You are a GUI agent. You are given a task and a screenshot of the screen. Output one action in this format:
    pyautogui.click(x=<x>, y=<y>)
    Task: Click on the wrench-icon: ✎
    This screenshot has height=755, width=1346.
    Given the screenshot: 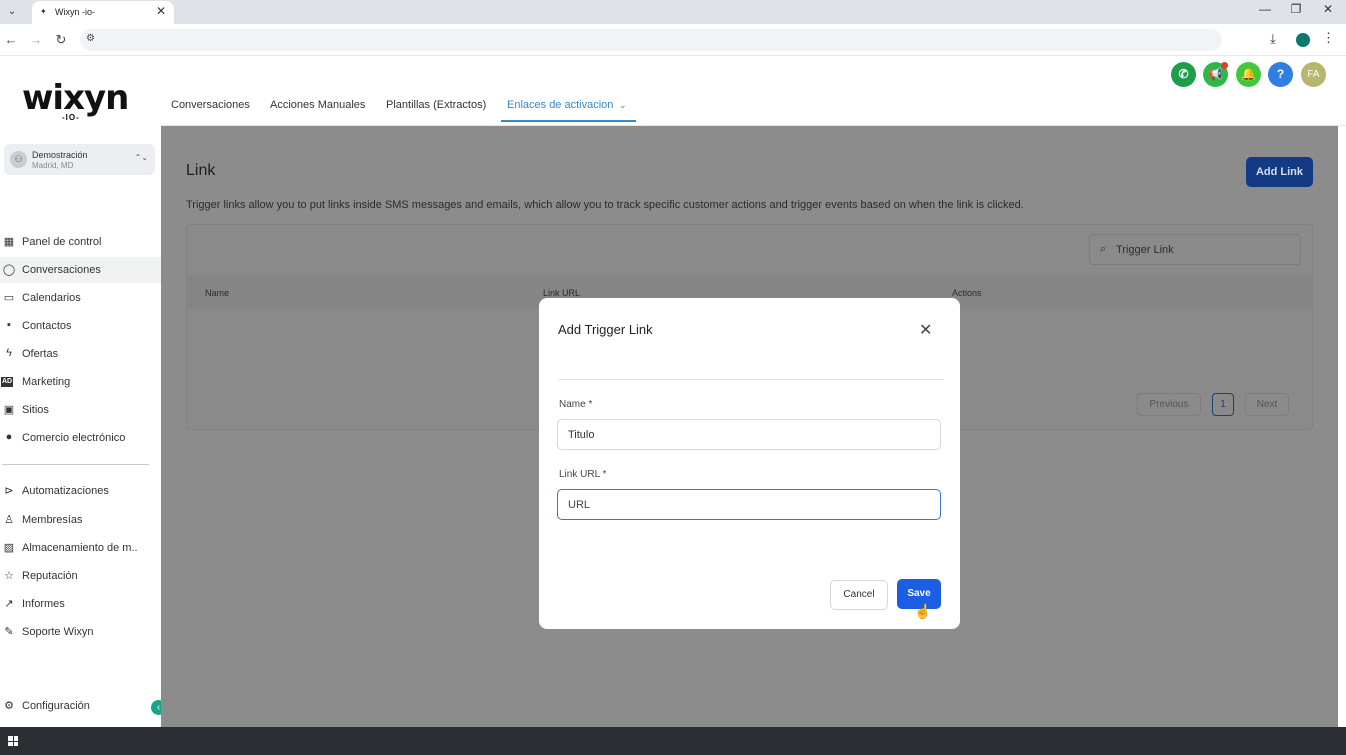 What is the action you would take?
    pyautogui.click(x=9, y=632)
    